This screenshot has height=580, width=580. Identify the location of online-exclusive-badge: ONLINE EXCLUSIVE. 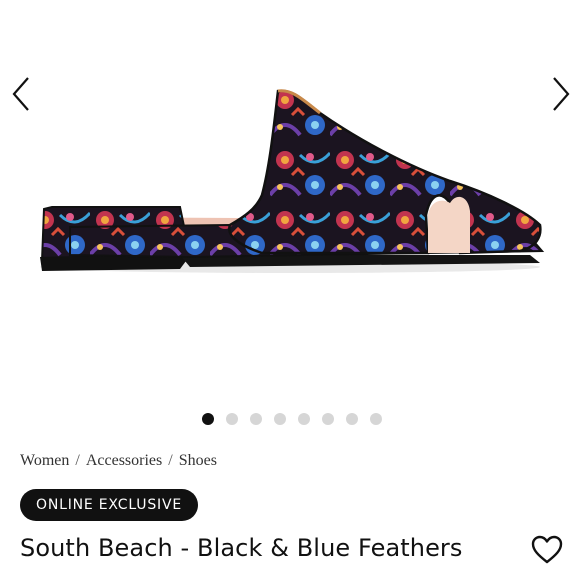
(109, 505).